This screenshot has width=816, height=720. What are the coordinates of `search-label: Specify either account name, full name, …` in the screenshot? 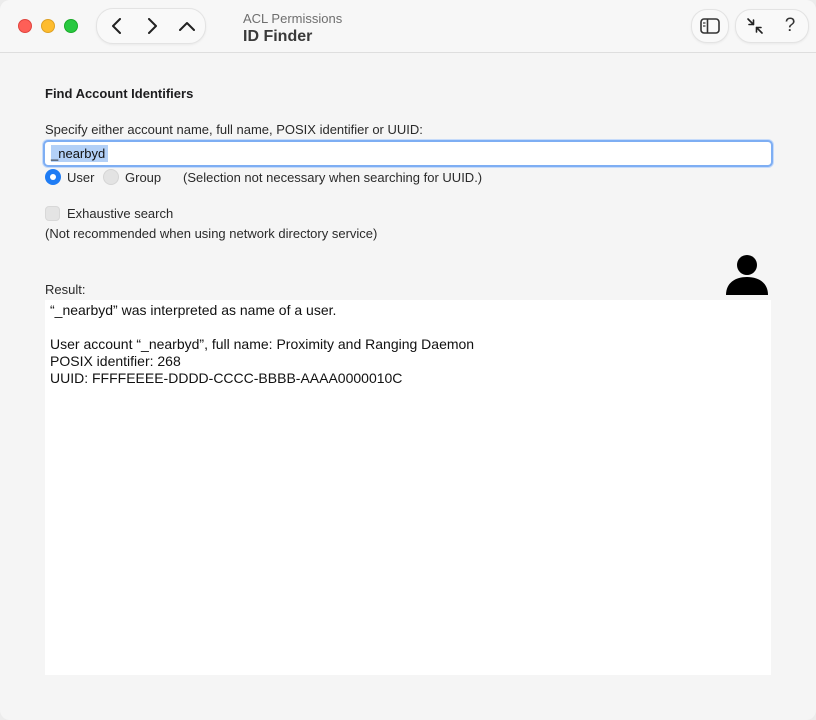 It's located at (234, 129).